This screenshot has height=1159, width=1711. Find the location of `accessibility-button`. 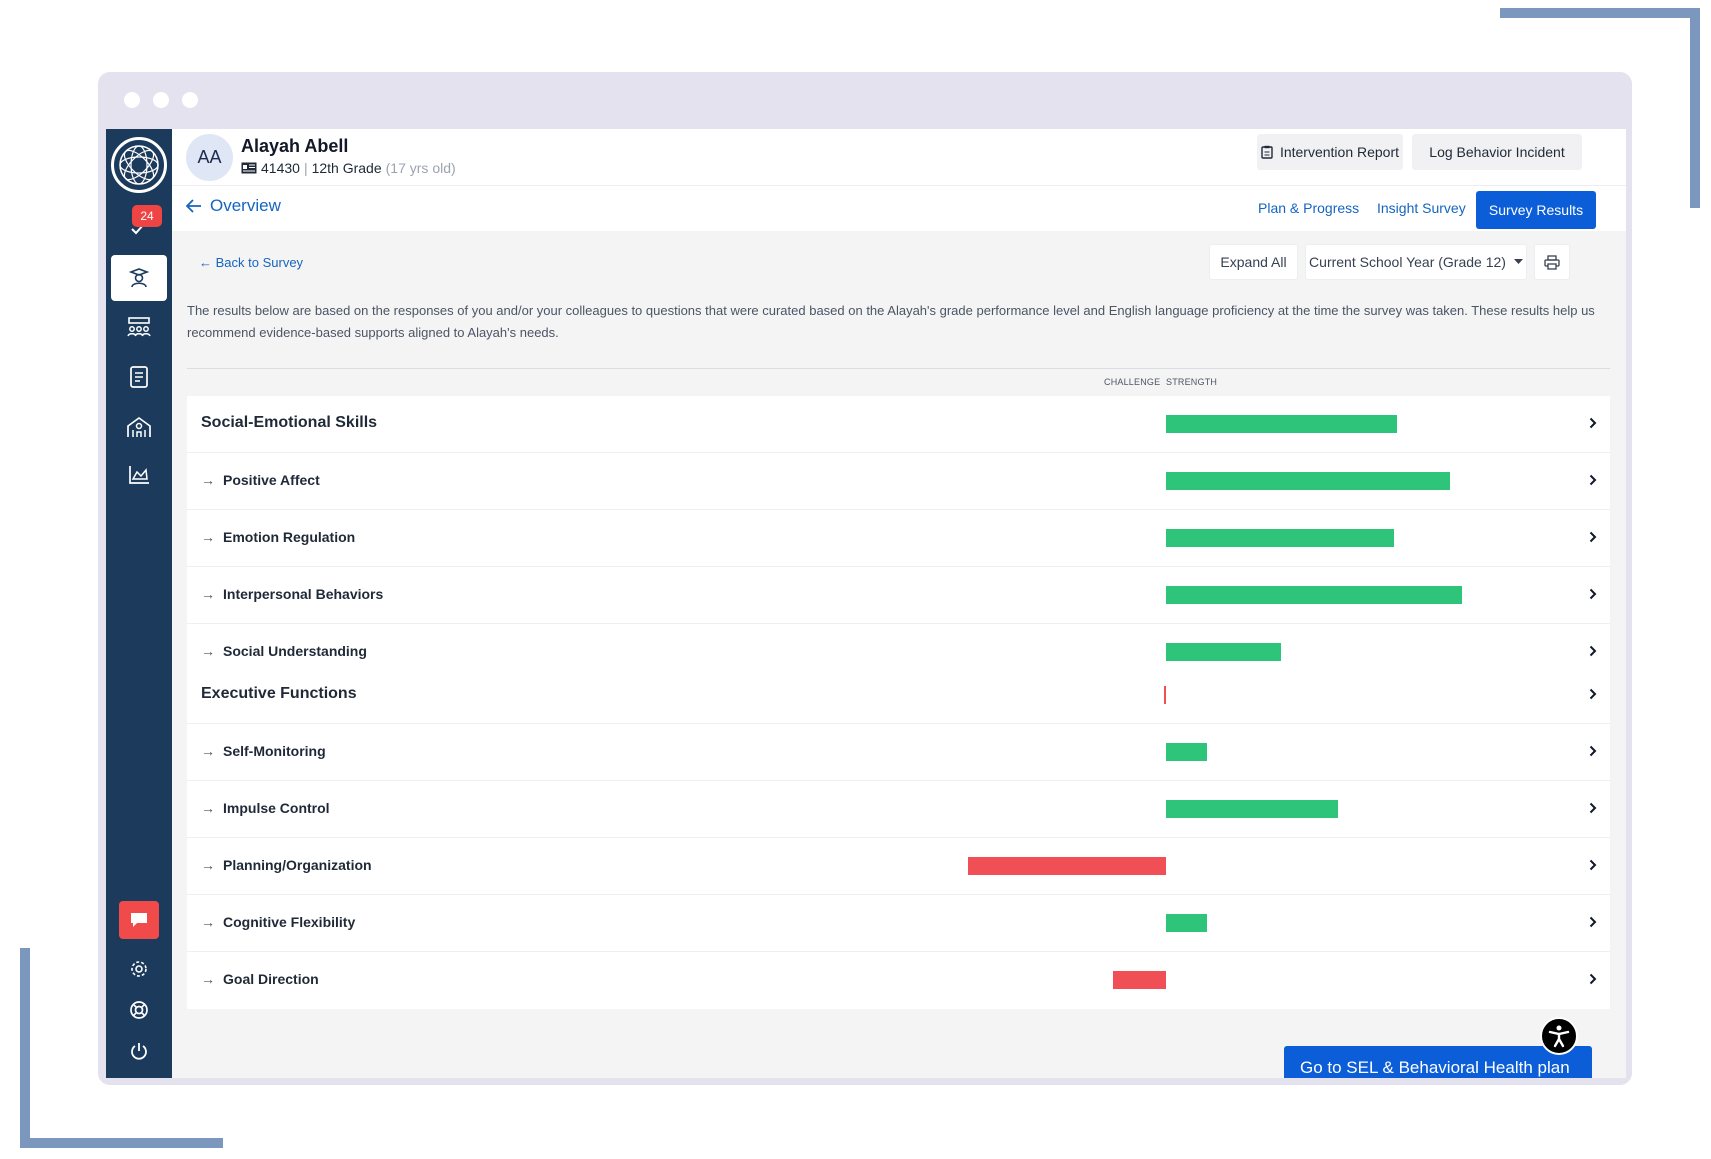

accessibility-button is located at coordinates (1559, 1036).